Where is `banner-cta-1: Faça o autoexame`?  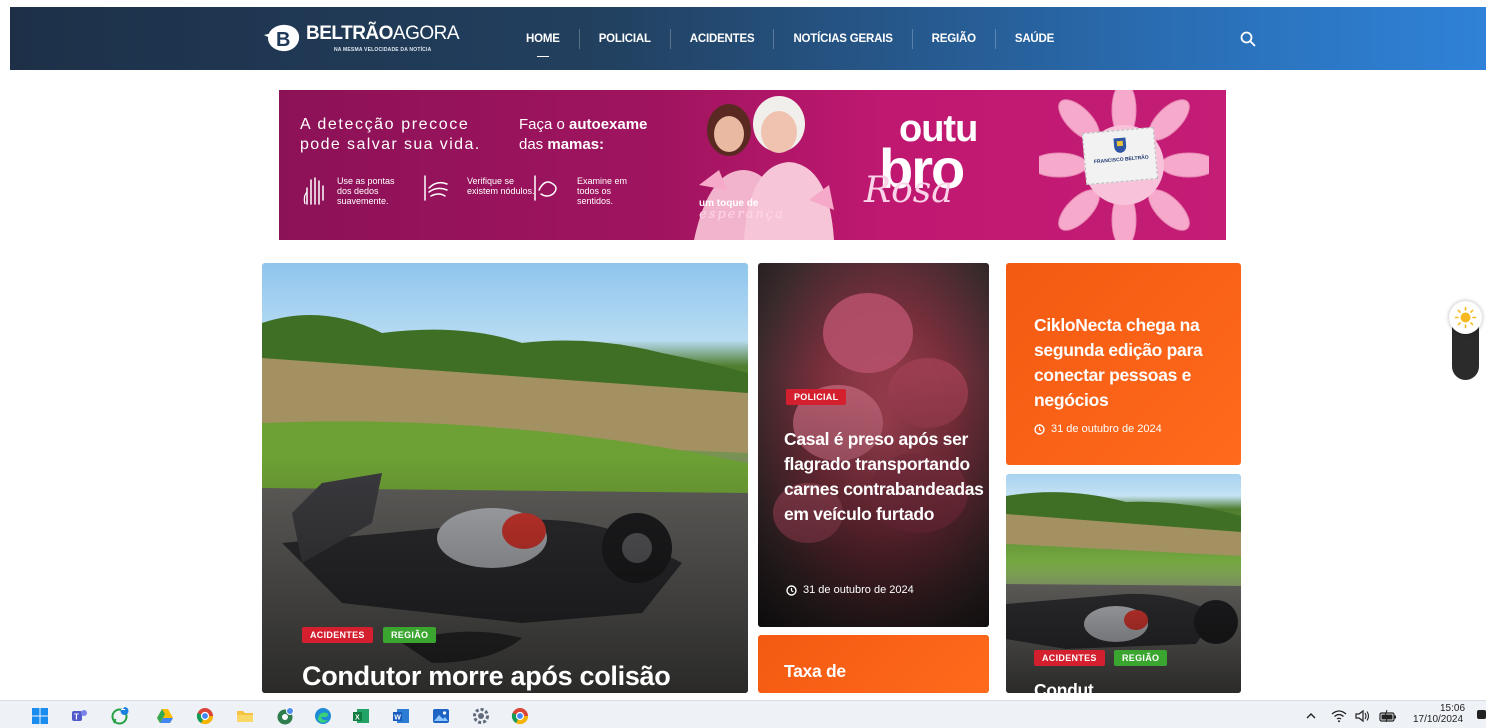
banner-cta-1: Faça o autoexame is located at coordinates (583, 124).